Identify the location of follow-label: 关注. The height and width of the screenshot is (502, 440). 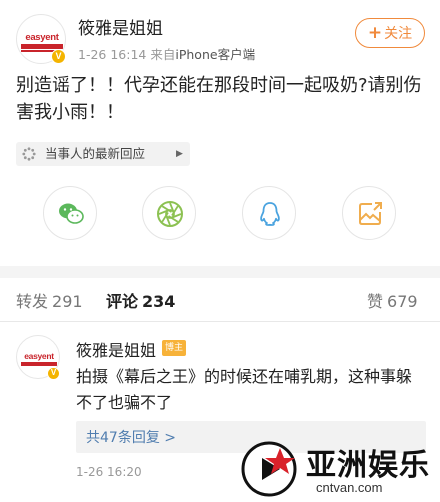
(398, 34).